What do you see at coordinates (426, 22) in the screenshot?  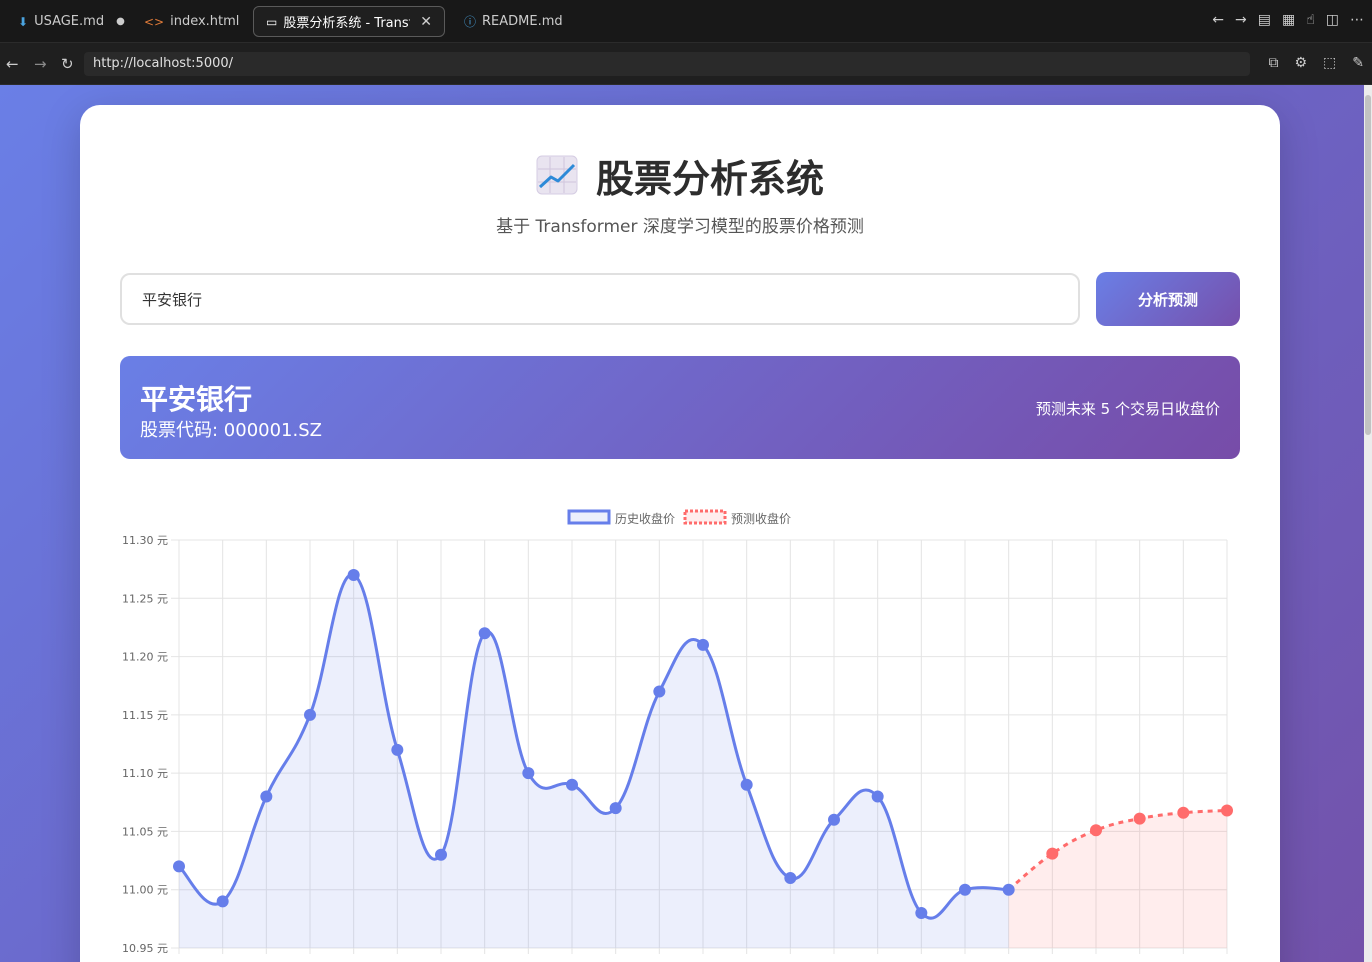 I see `close-icon: ✕` at bounding box center [426, 22].